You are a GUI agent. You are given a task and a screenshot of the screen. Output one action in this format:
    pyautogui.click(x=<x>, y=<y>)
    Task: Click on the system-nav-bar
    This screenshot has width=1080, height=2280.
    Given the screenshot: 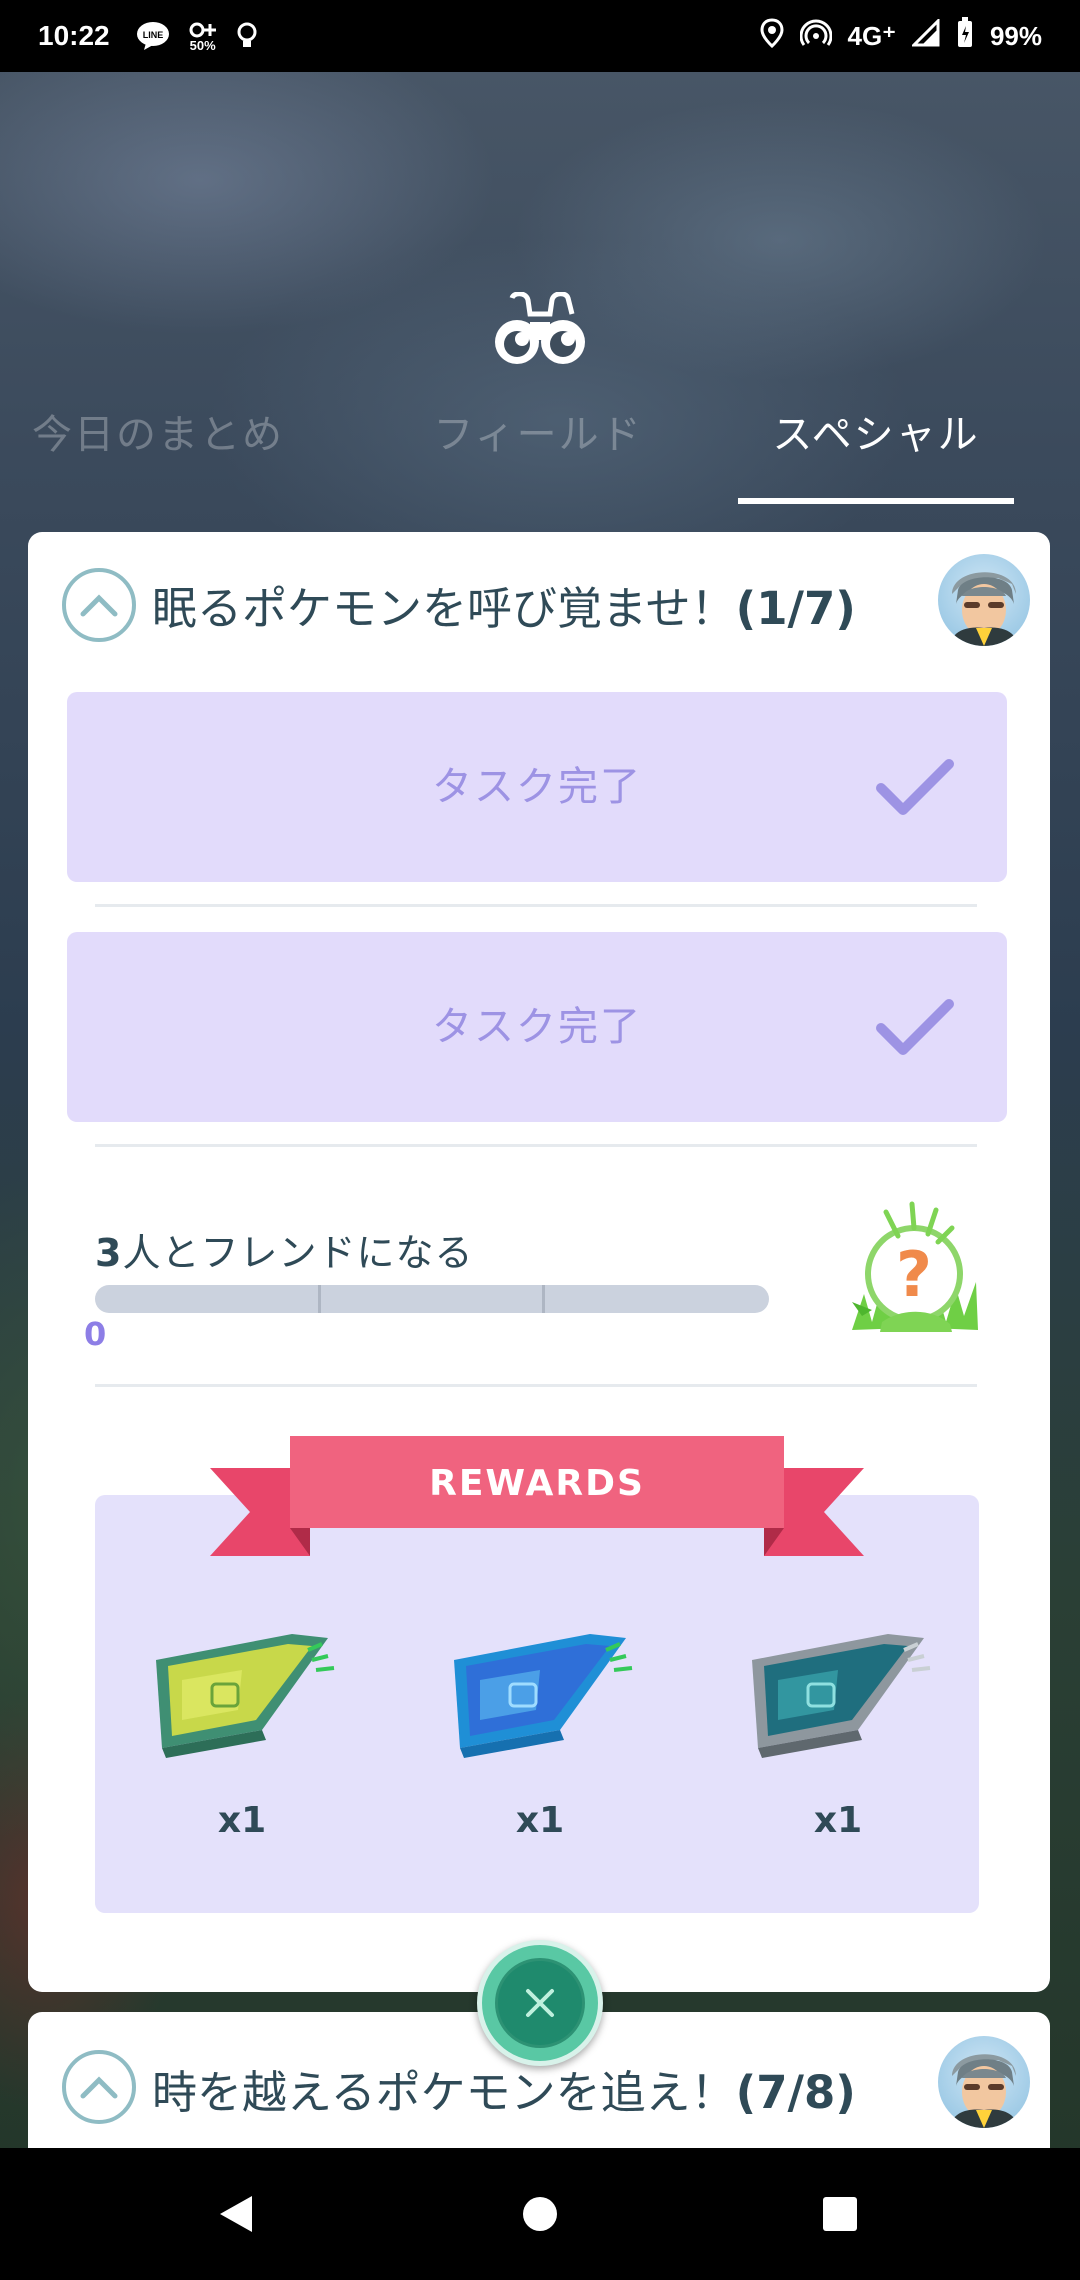 What is the action you would take?
    pyautogui.click(x=540, y=2214)
    